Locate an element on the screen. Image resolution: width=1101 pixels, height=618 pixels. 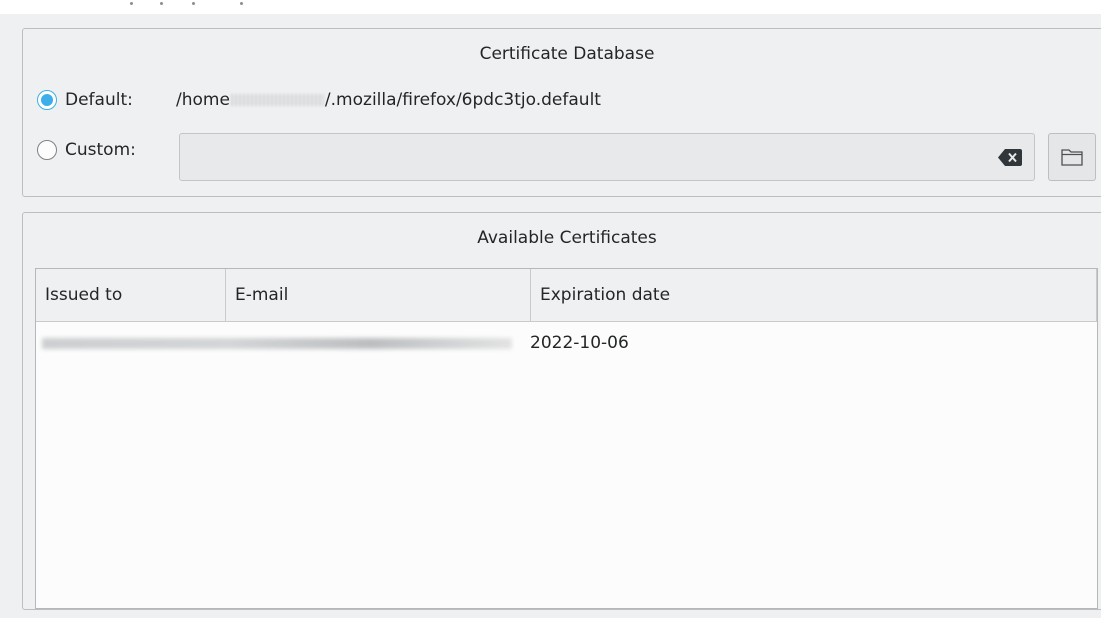
folder-open-icon is located at coordinates (1072, 157).